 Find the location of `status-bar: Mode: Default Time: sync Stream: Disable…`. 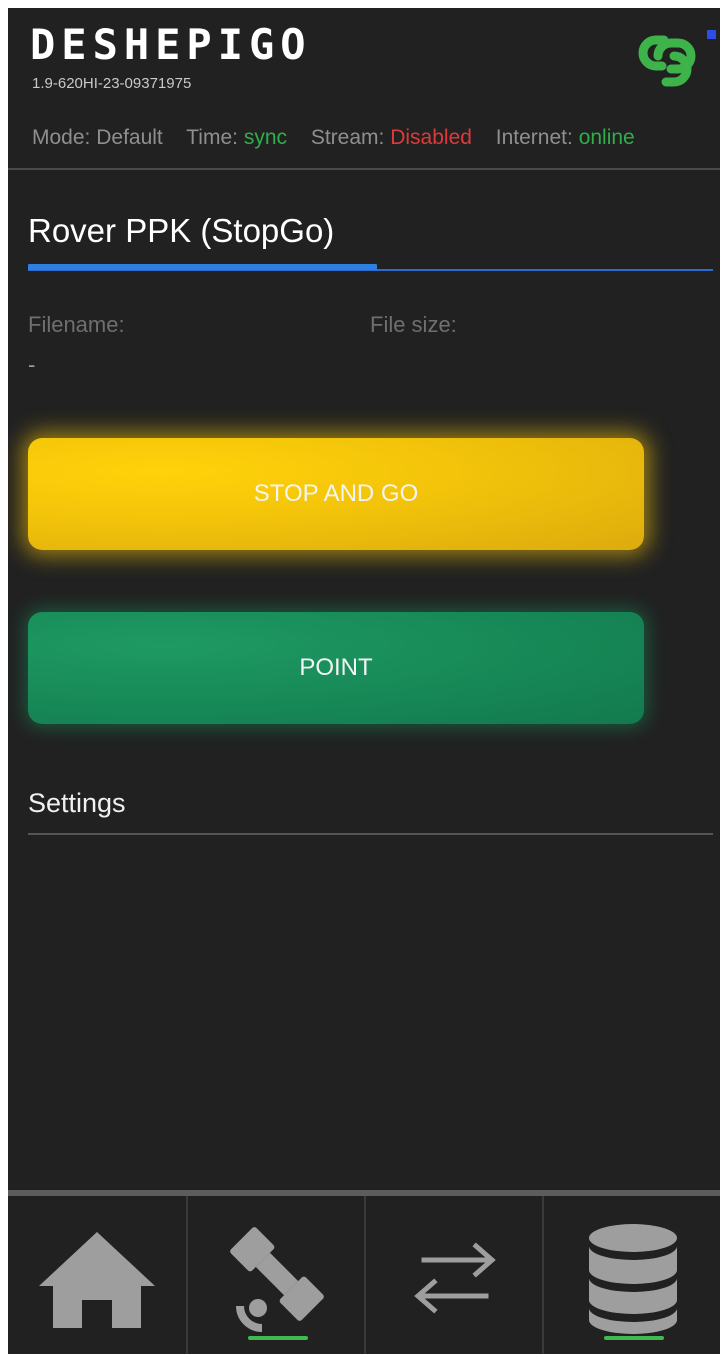

status-bar: Mode: Default Time: sync Stream: Disable… is located at coordinates (333, 138).